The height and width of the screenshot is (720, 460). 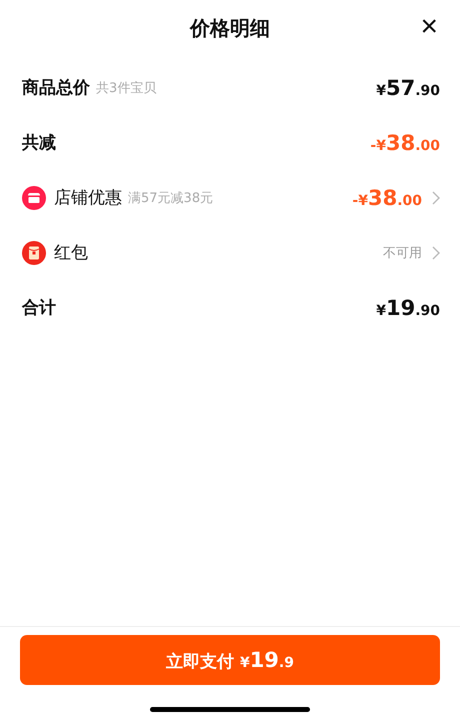 I want to click on close-button: ×, so click(x=429, y=27).